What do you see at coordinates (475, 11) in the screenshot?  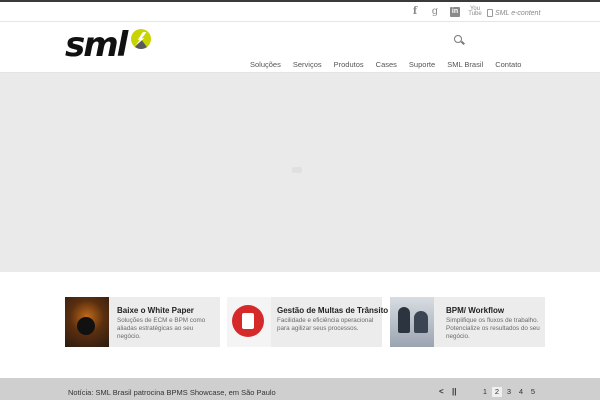 I see `youtube-icon: You Tube` at bounding box center [475, 11].